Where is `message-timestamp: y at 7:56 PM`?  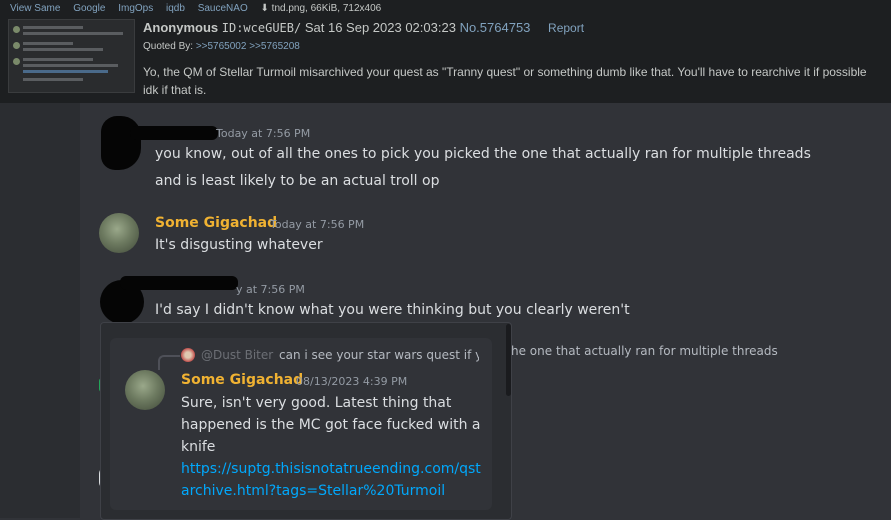 message-timestamp: y at 7:56 PM is located at coordinates (270, 289).